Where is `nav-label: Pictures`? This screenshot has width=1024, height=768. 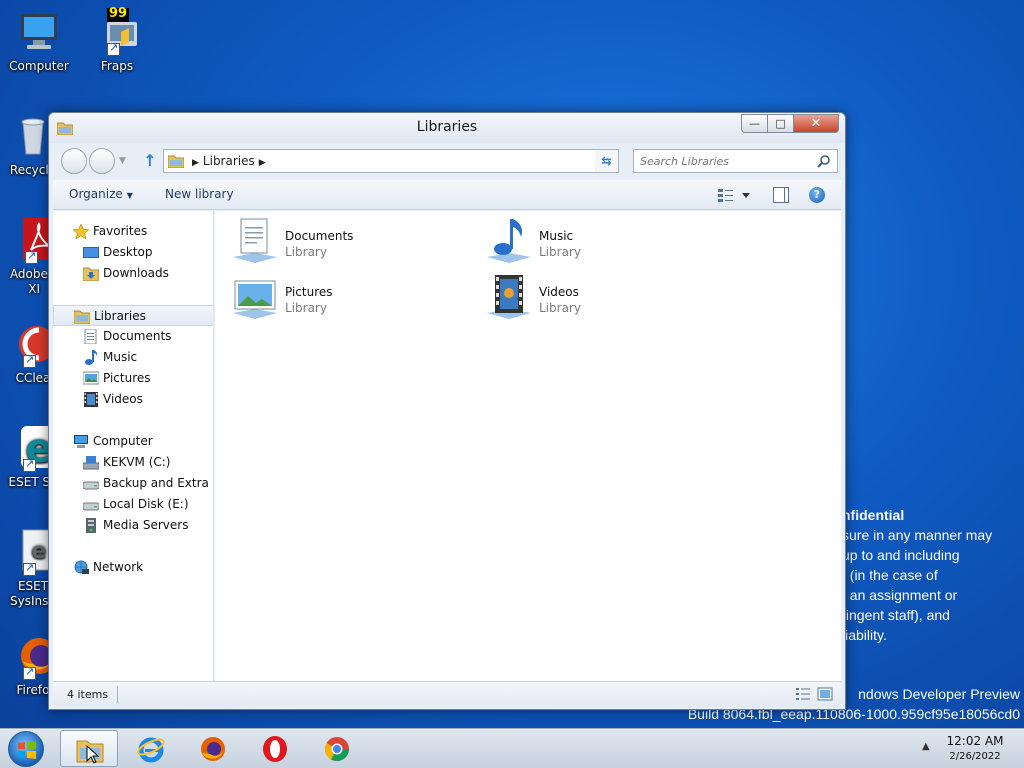 nav-label: Pictures is located at coordinates (127, 378).